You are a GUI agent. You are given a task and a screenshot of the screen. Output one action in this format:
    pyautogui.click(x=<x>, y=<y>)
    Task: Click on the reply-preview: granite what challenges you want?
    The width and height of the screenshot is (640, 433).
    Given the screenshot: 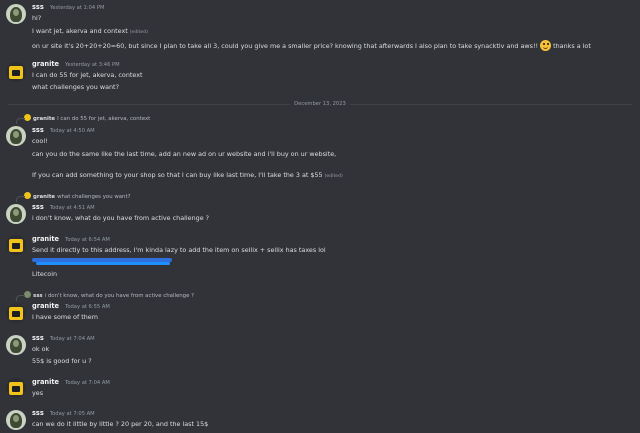 What is the action you would take?
    pyautogui.click(x=73, y=197)
    